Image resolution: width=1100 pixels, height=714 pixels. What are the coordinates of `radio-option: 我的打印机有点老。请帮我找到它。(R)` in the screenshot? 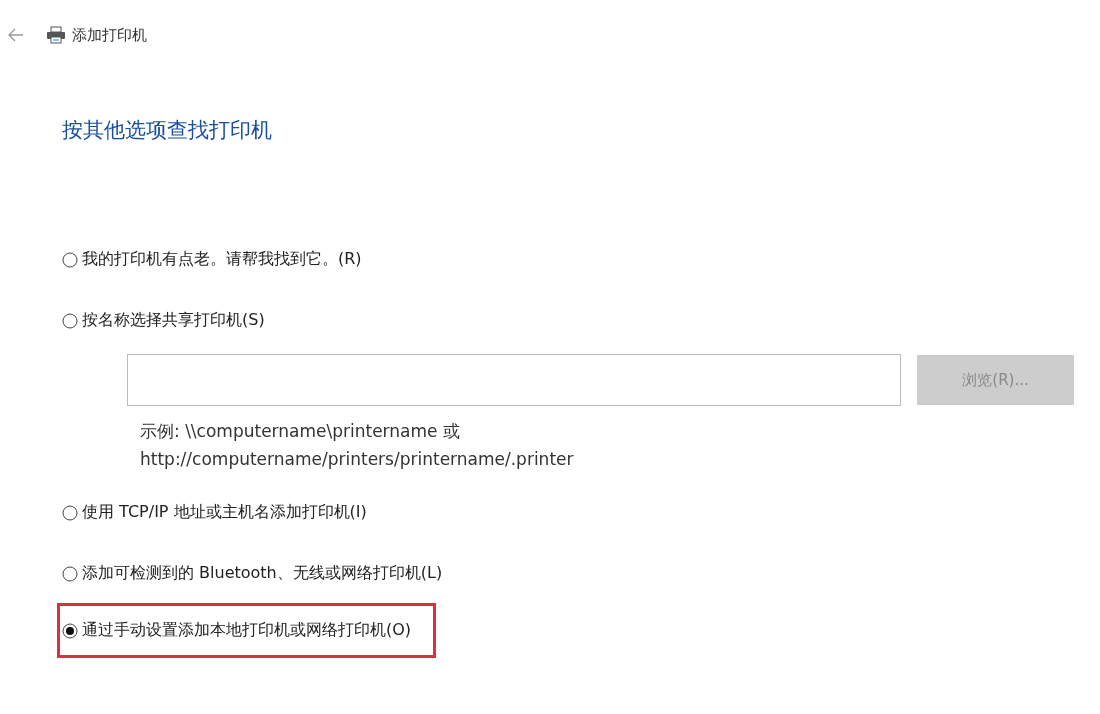 It's located at (212, 259).